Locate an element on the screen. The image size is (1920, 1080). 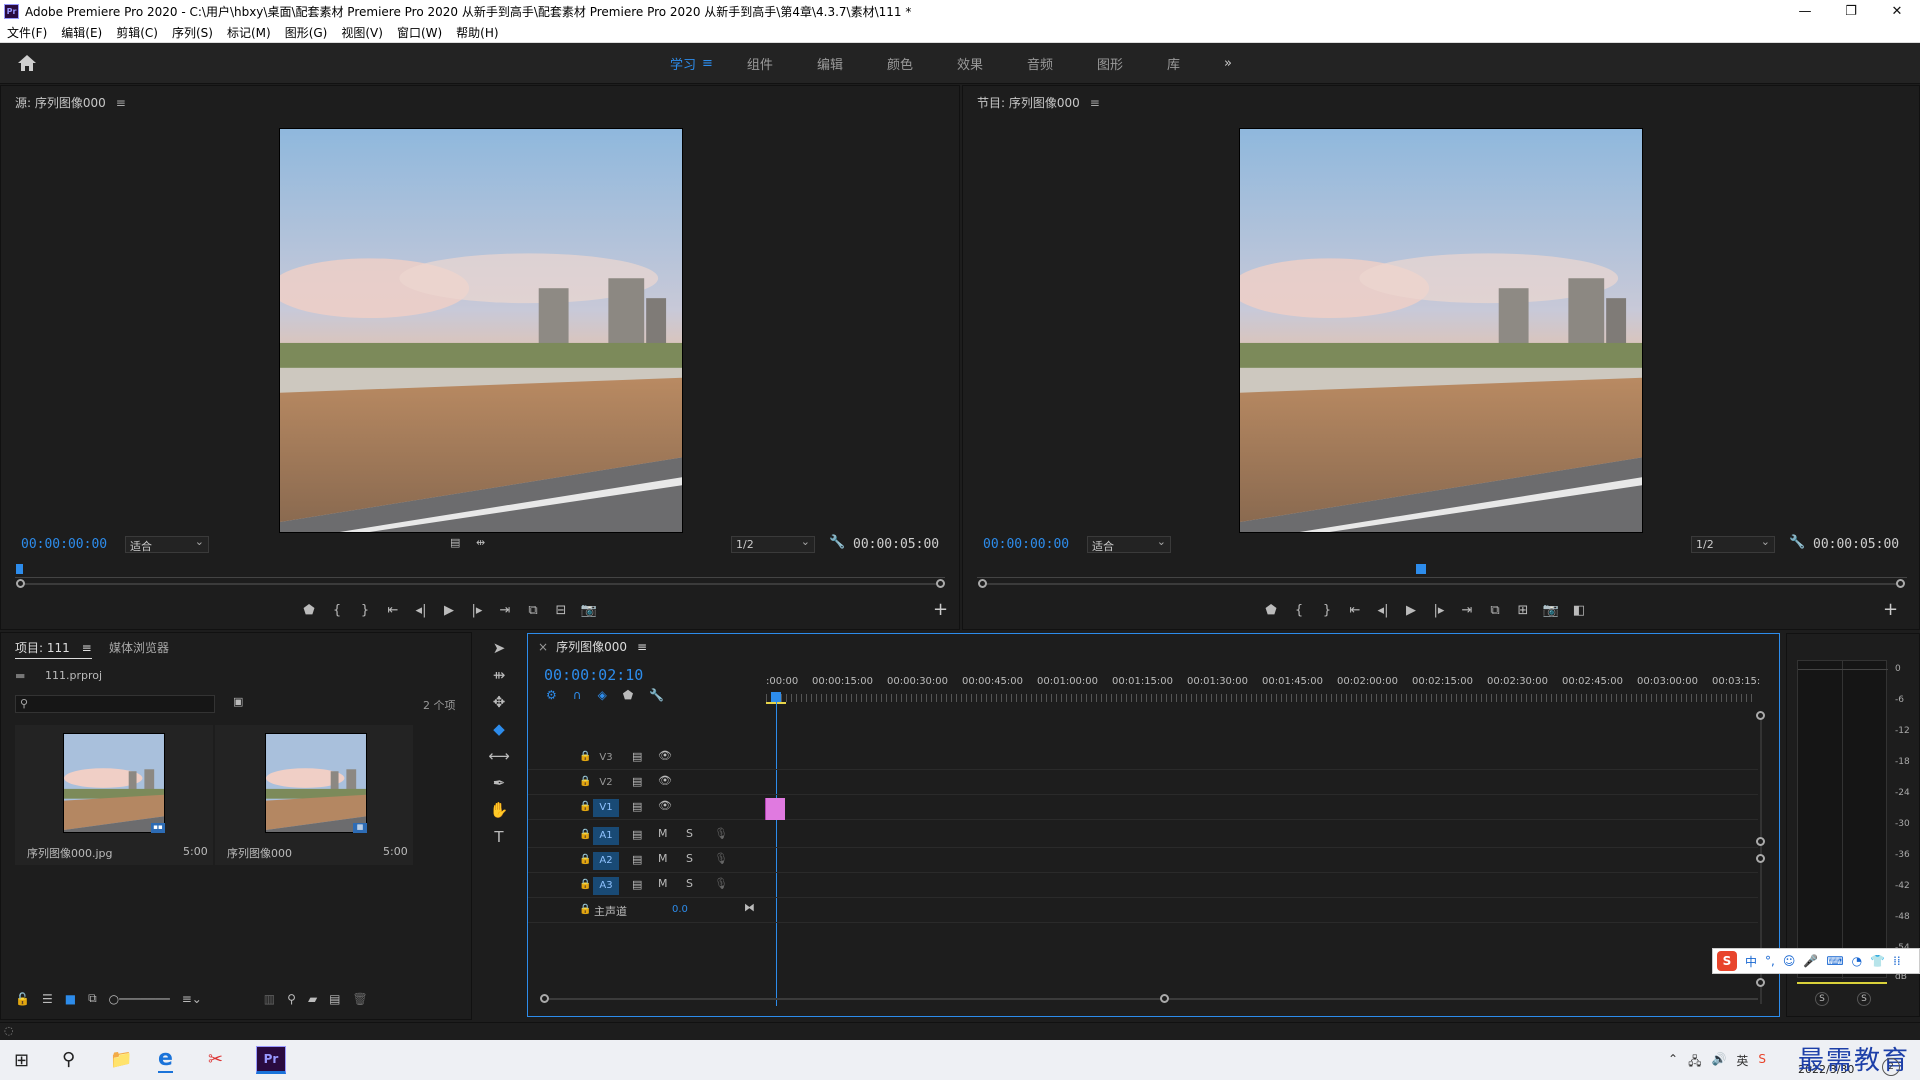
source-step-back-icon: ◂| is located at coordinates (421, 610).